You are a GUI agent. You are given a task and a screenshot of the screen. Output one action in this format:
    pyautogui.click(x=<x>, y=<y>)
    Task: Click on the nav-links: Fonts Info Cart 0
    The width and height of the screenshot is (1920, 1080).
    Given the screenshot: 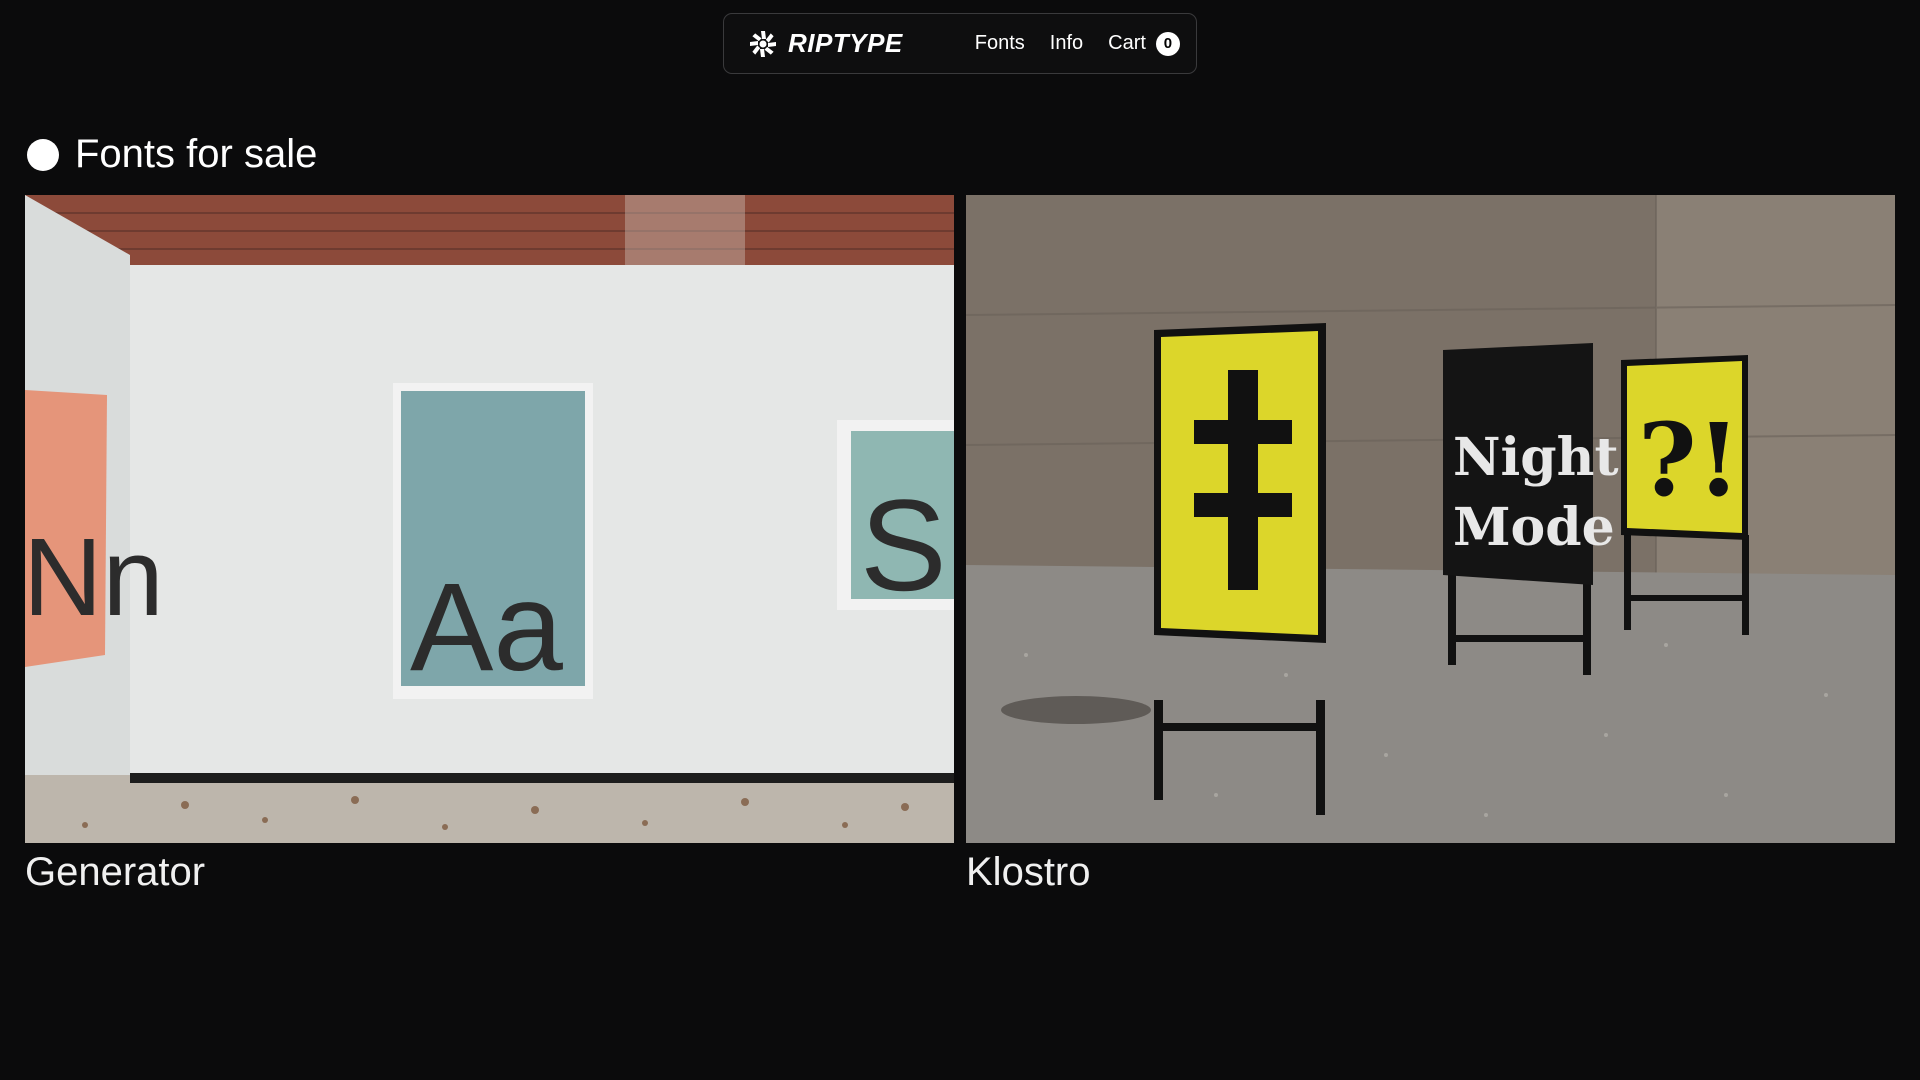 What is the action you would take?
    pyautogui.click(x=1077, y=43)
    